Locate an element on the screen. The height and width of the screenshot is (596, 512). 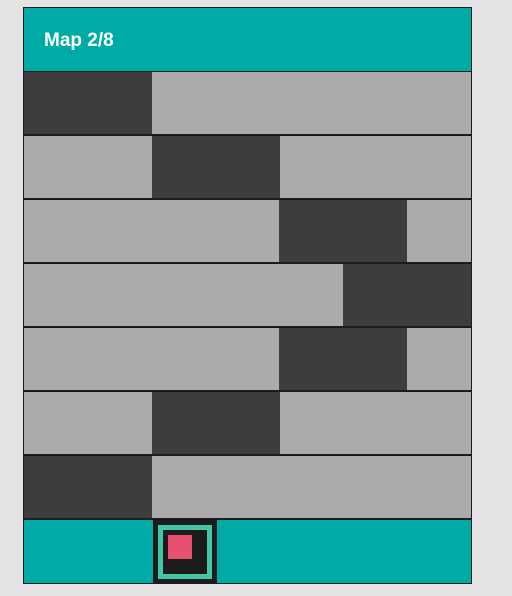
player-marker is located at coordinates (185, 551).